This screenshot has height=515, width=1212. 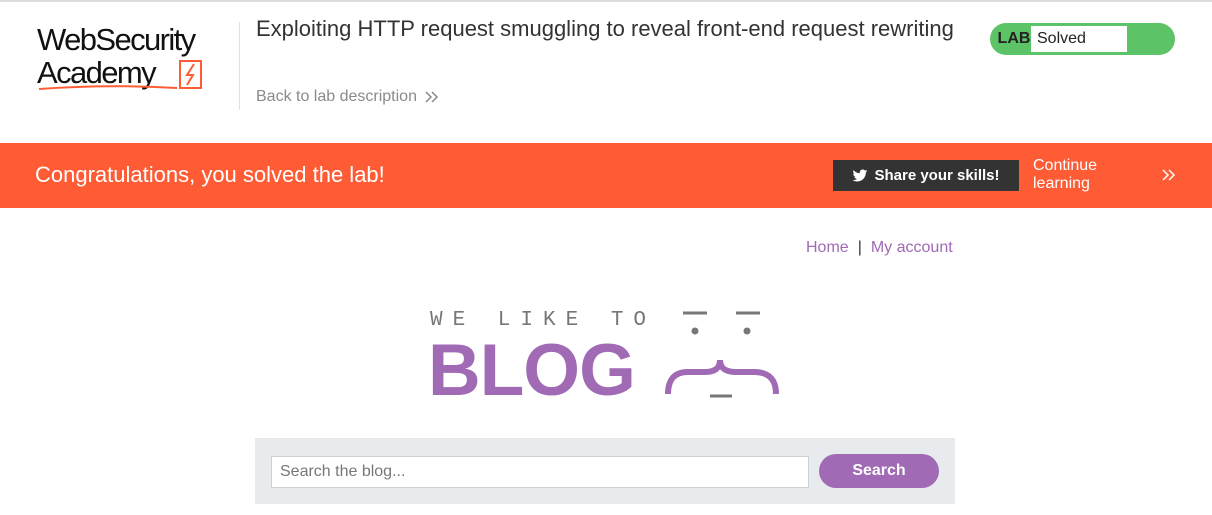 What do you see at coordinates (120, 75) in the screenshot?
I see `logo-bolt-icon` at bounding box center [120, 75].